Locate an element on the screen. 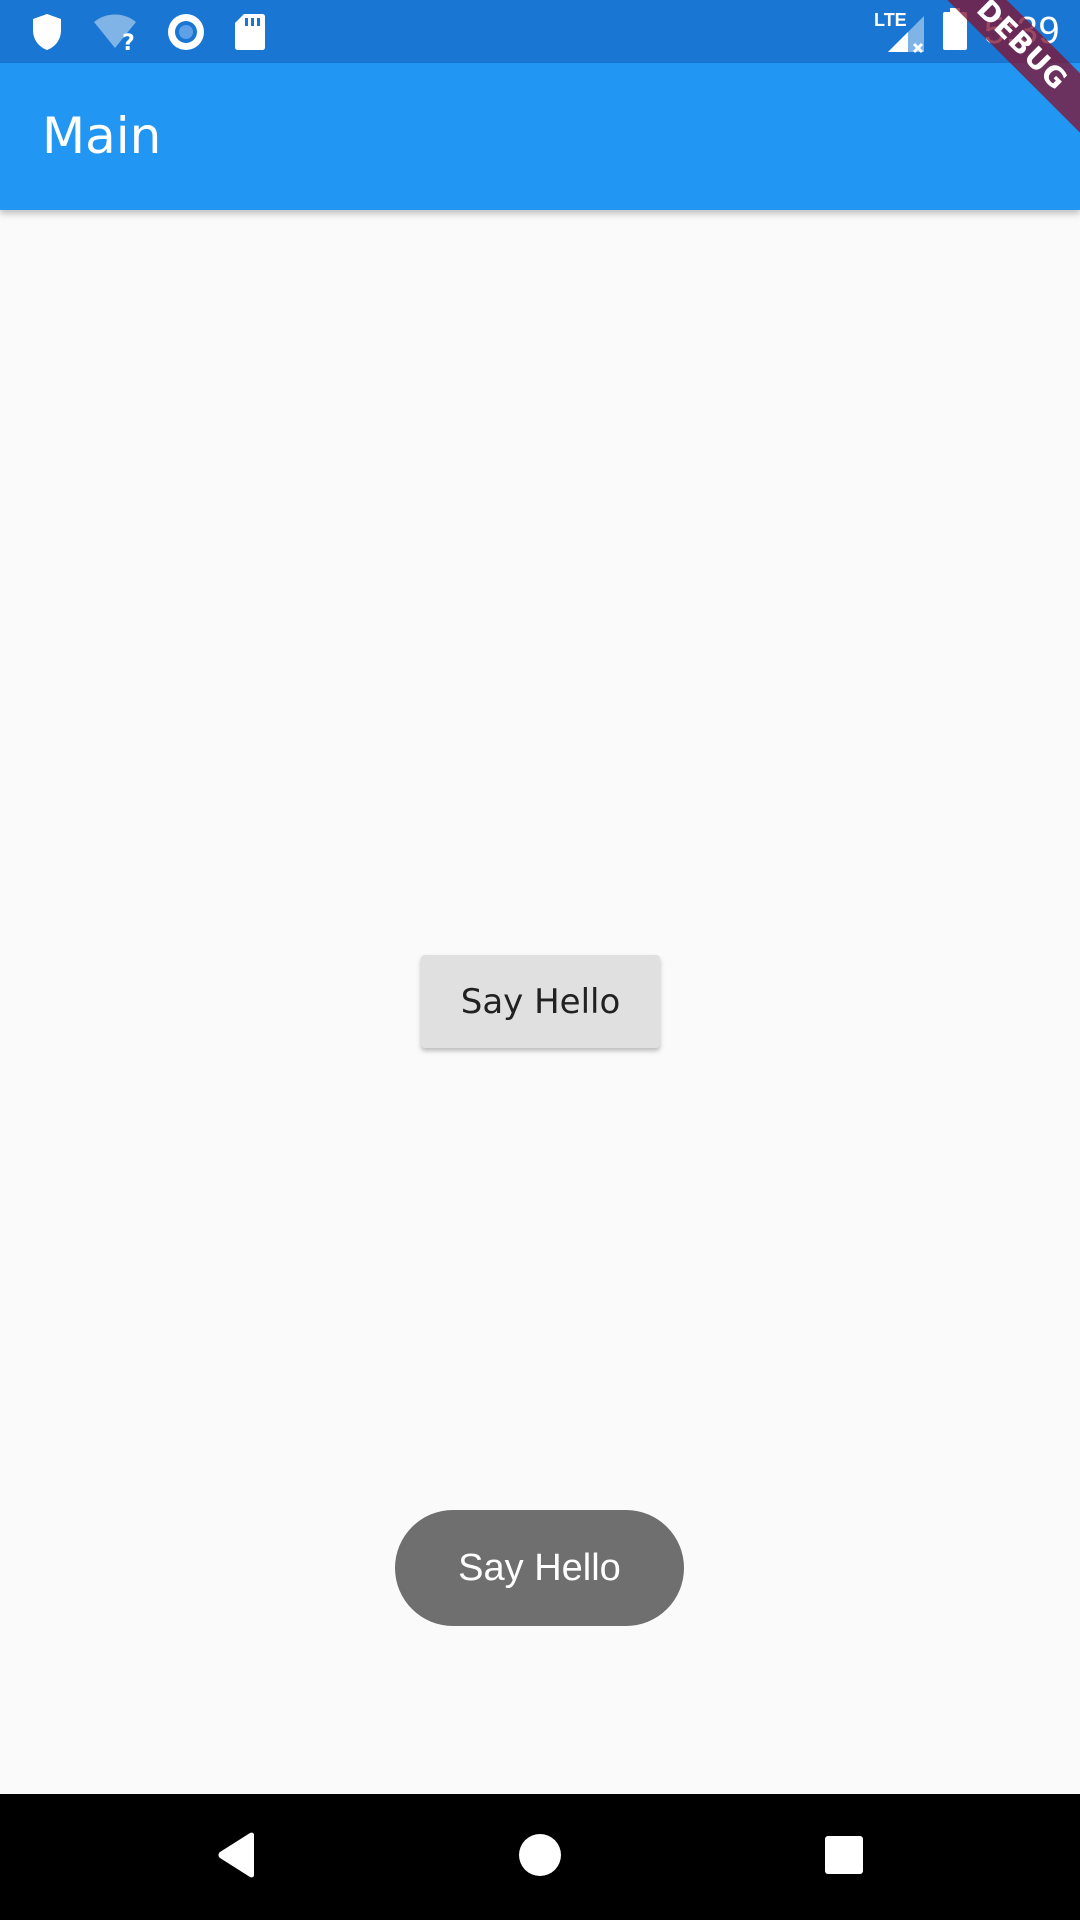 The height and width of the screenshot is (1920, 1080). page-title: Main is located at coordinates (102, 136).